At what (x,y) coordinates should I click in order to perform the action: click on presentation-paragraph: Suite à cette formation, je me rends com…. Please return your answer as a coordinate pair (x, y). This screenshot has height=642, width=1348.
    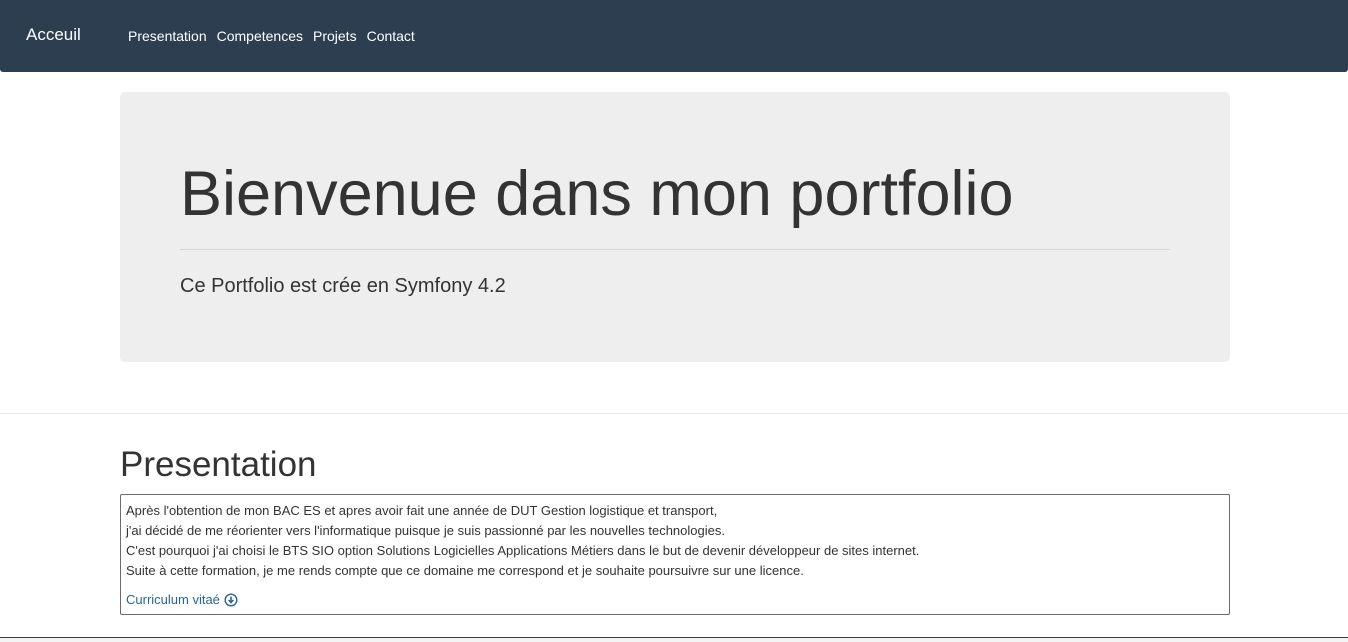
    Looking at the image, I should click on (465, 570).